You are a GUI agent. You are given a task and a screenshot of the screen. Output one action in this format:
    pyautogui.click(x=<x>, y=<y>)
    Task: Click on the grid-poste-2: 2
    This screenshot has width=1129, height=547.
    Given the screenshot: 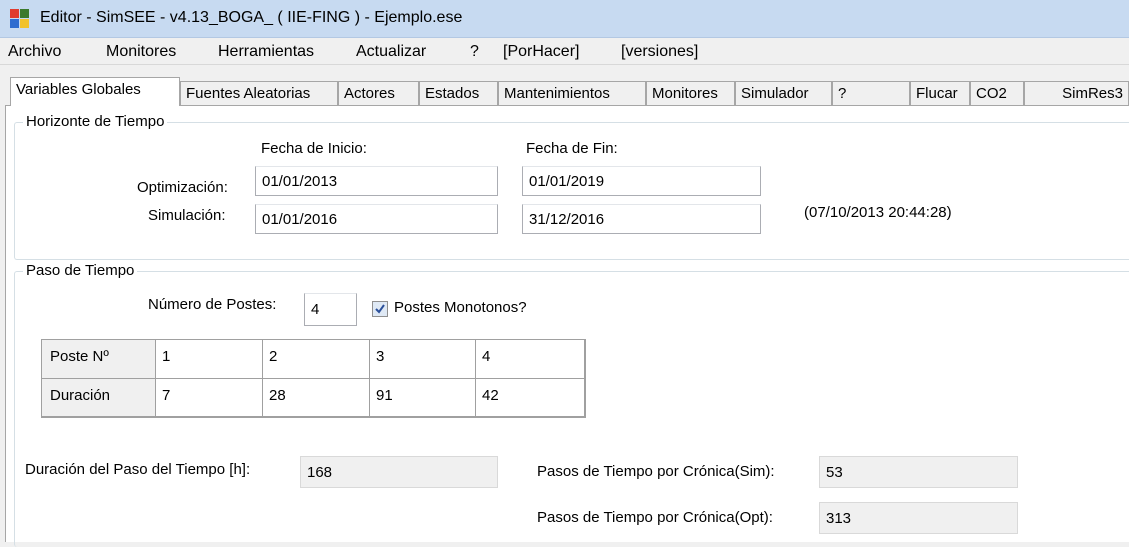 What is the action you would take?
    pyautogui.click(x=316, y=359)
    